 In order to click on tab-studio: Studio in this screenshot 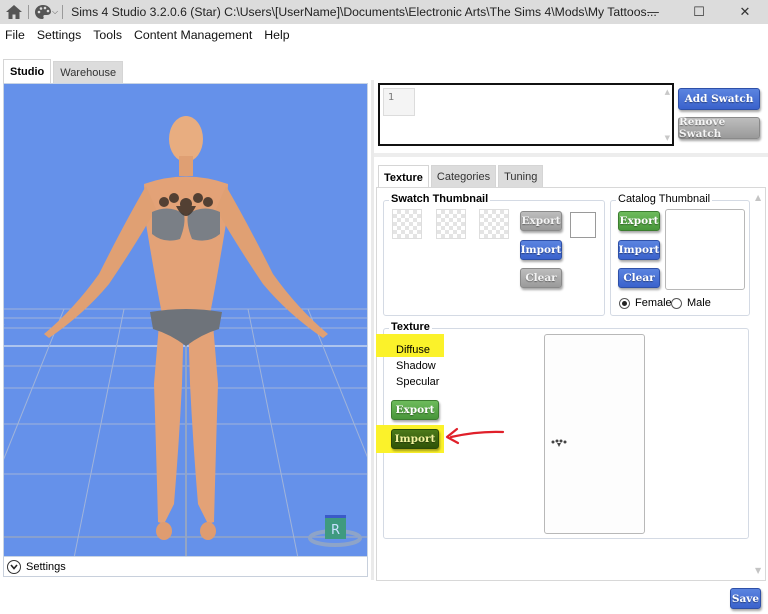, I will do `click(27, 71)`.